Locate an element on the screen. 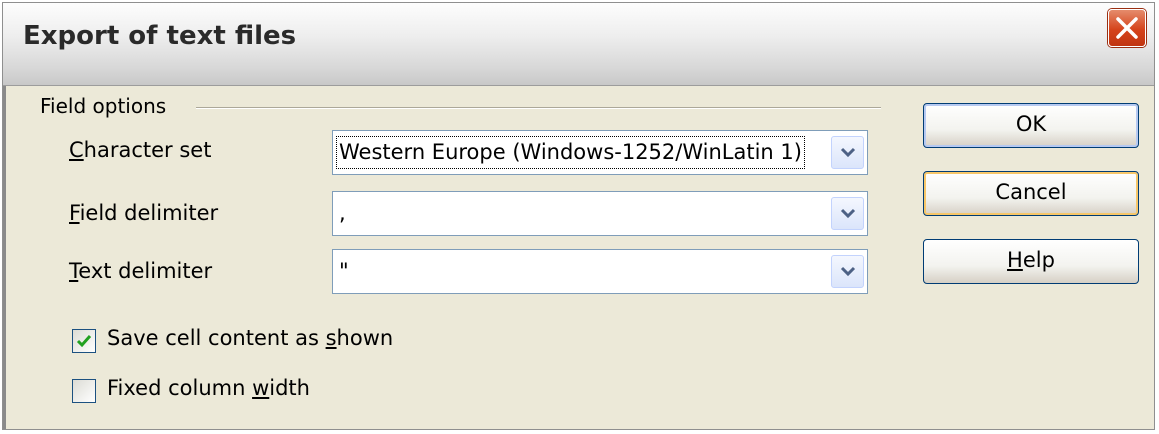  text-delimiter-value: " is located at coordinates (344, 271).